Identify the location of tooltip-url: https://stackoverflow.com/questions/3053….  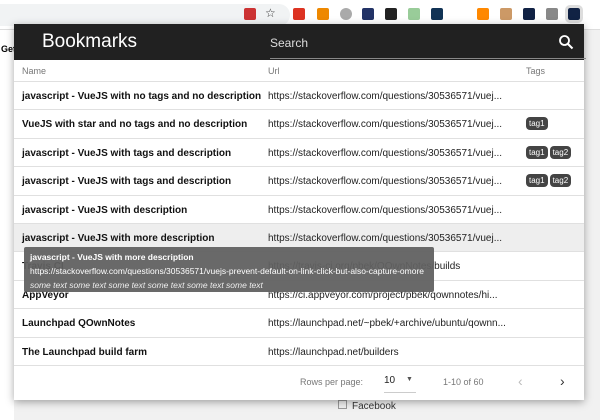
(227, 271).